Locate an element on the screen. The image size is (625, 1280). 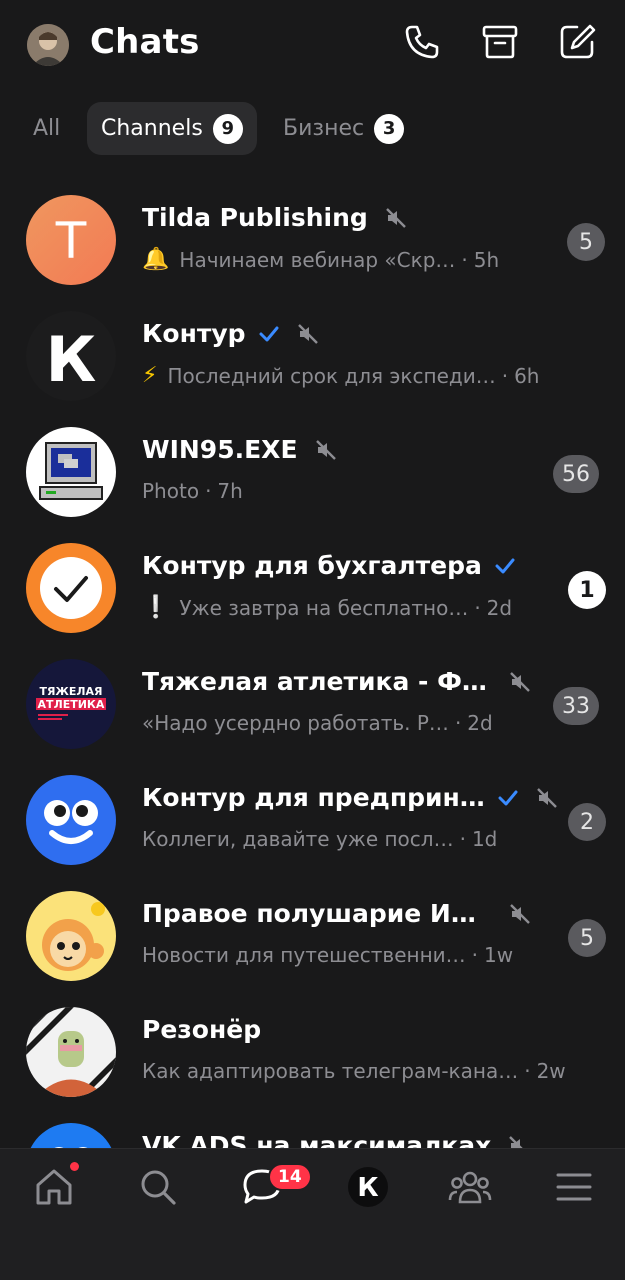
cartoon-character-icon is located at coordinates (73, 936).